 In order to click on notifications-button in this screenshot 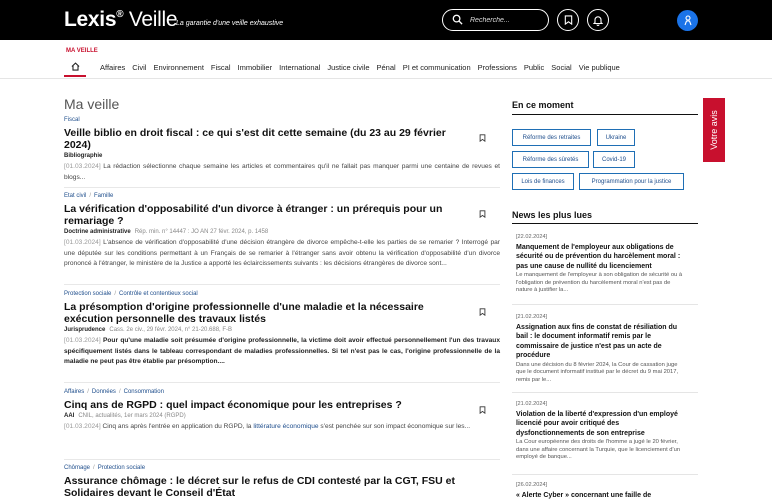, I will do `click(598, 20)`.